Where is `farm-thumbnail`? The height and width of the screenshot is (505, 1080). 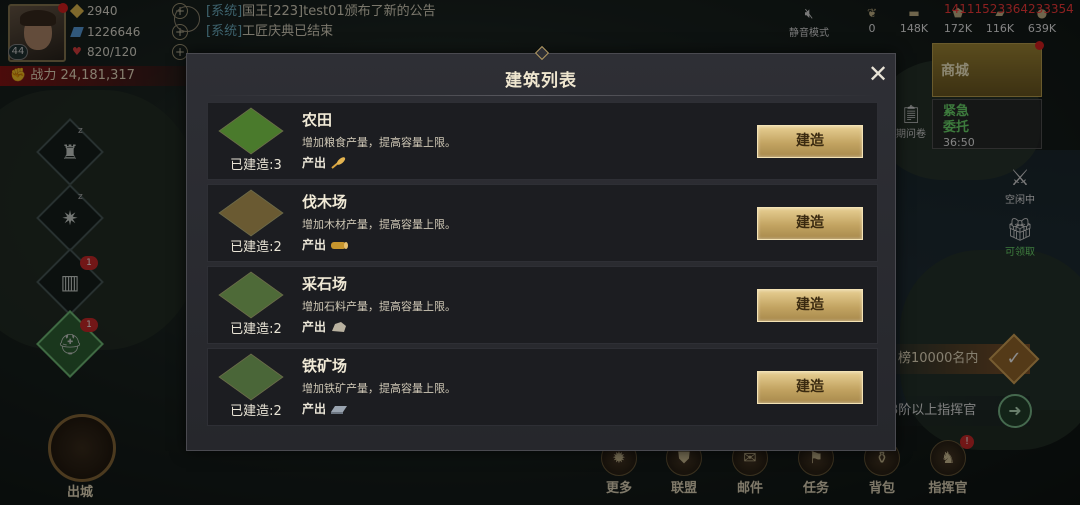
farm-thumbnail is located at coordinates (251, 131).